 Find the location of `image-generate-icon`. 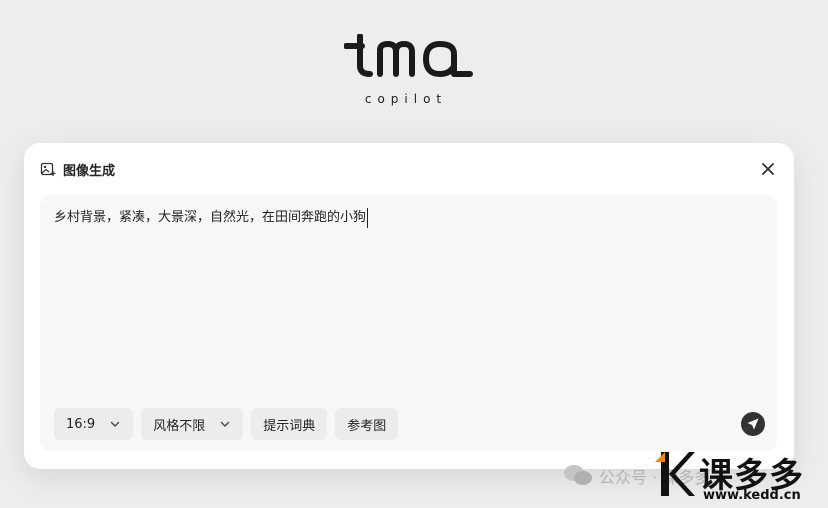

image-generate-icon is located at coordinates (48, 169).